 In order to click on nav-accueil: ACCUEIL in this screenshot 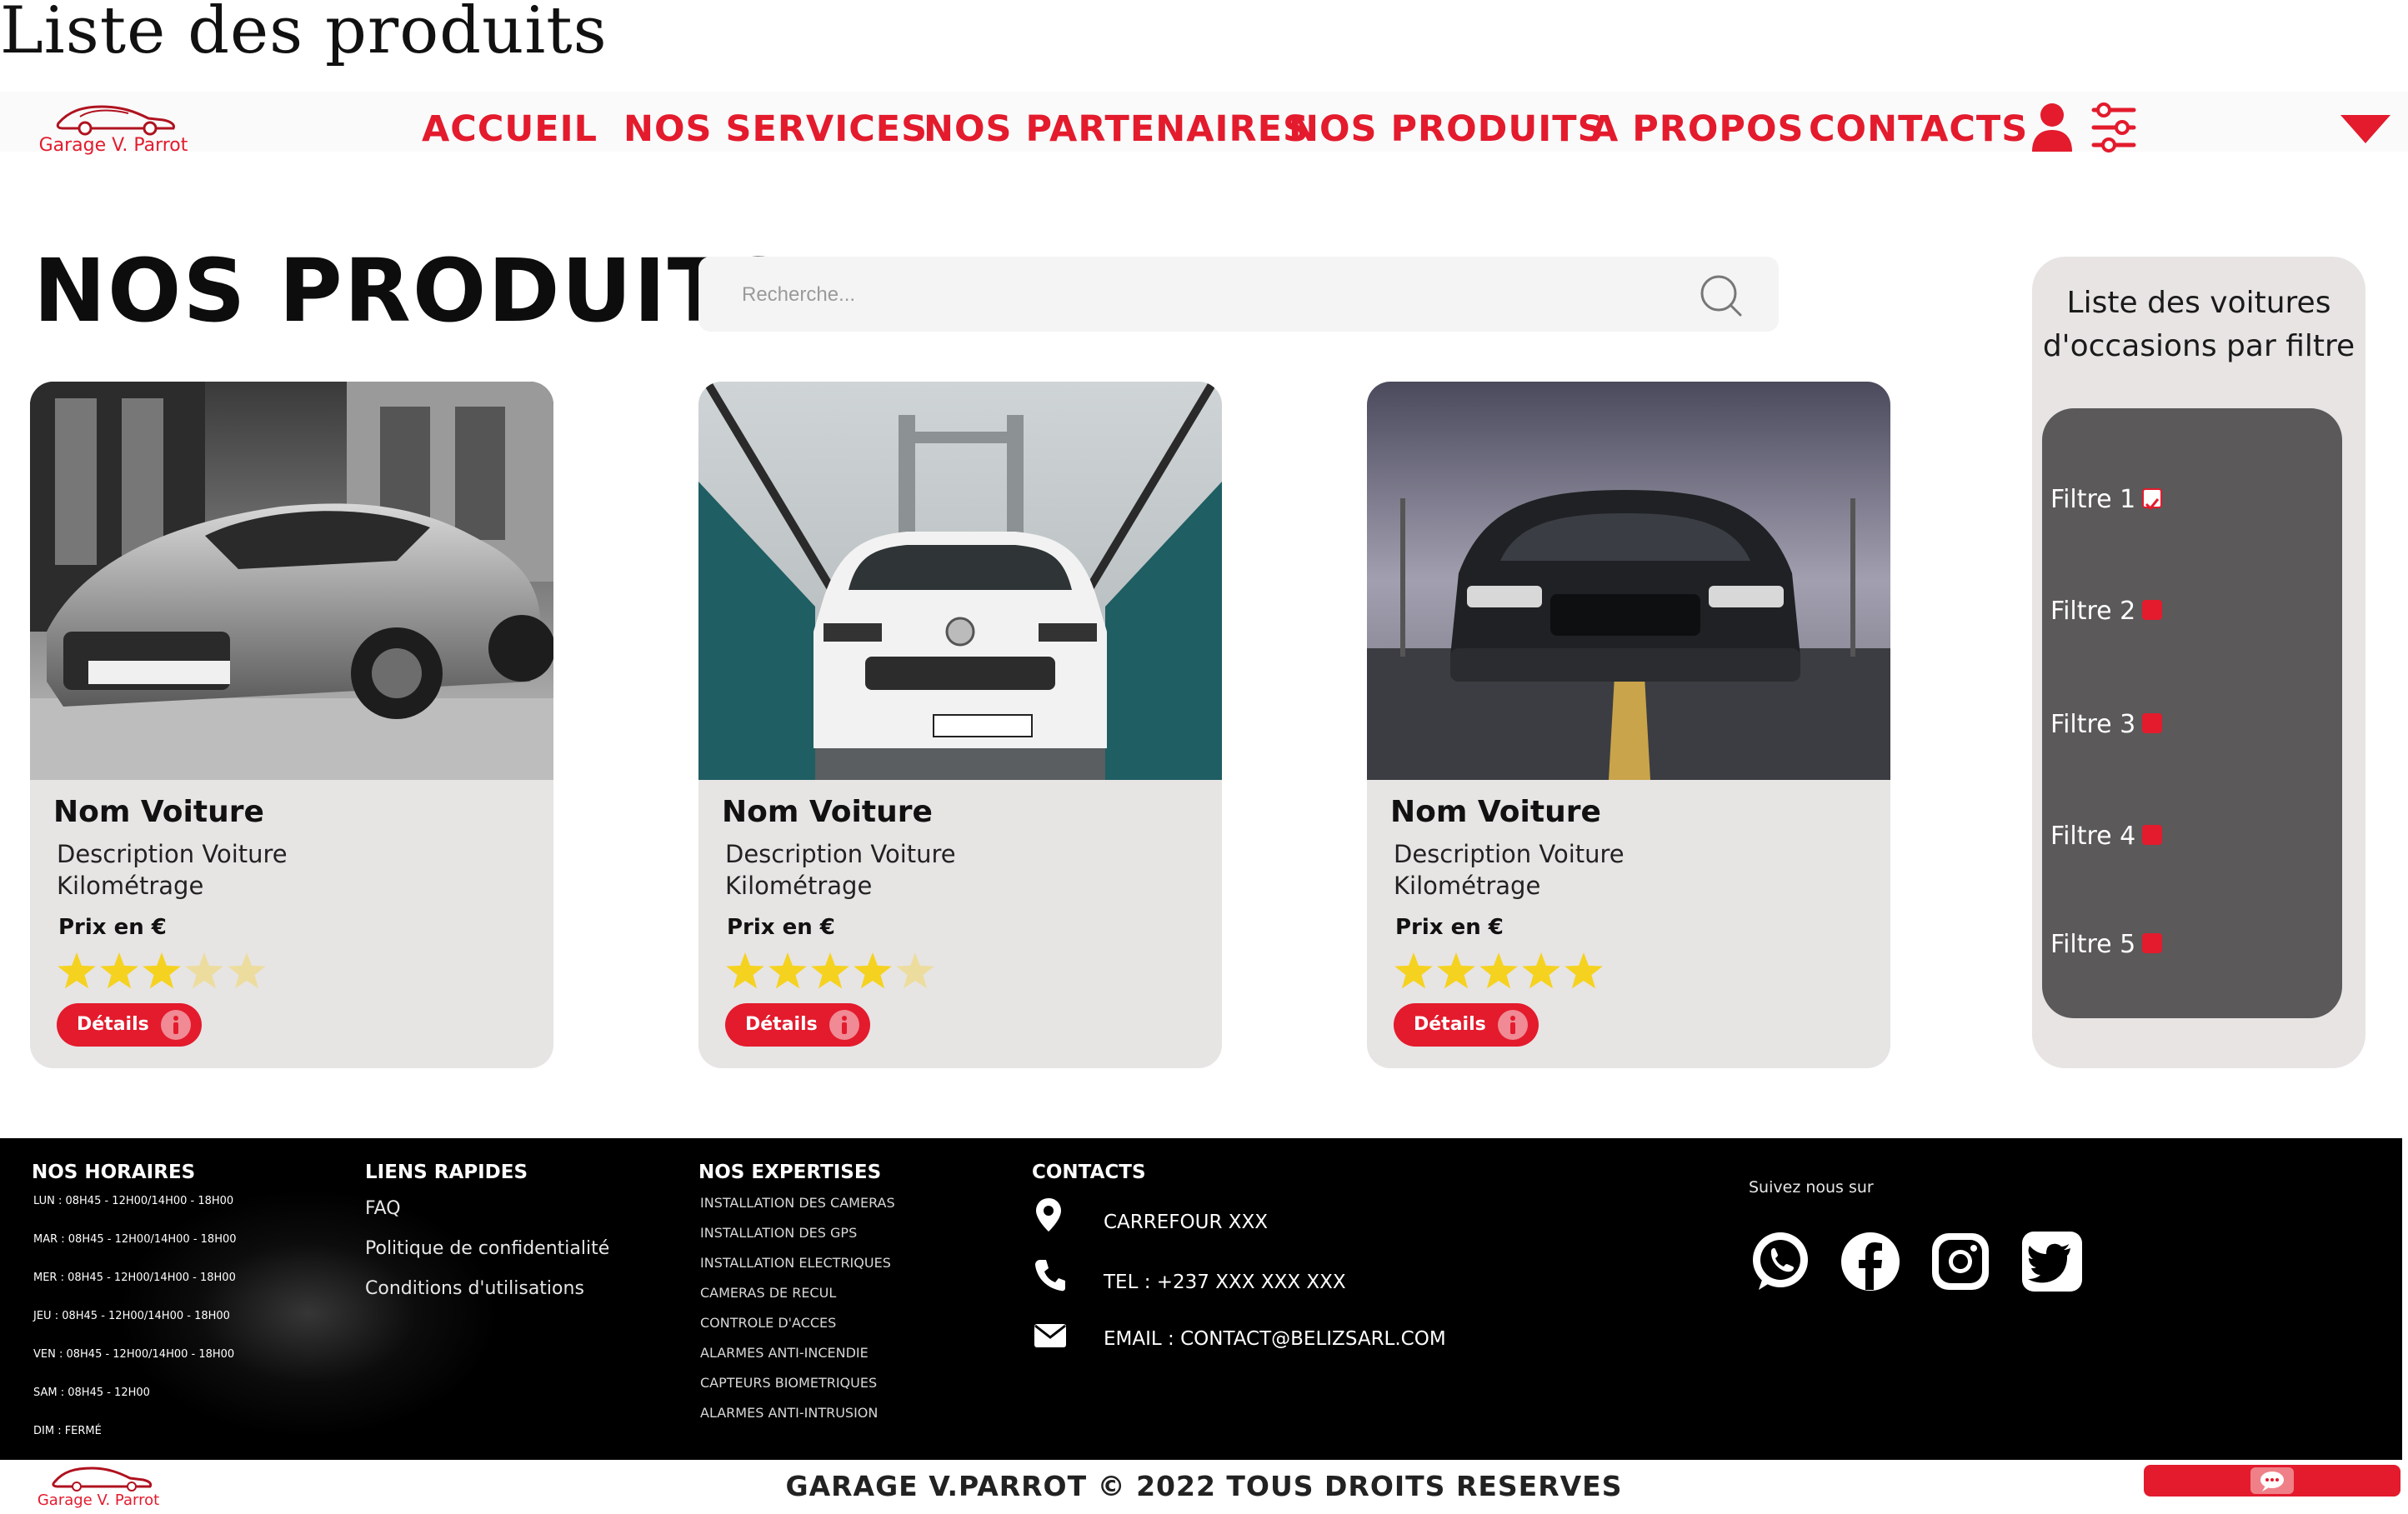, I will do `click(510, 129)`.